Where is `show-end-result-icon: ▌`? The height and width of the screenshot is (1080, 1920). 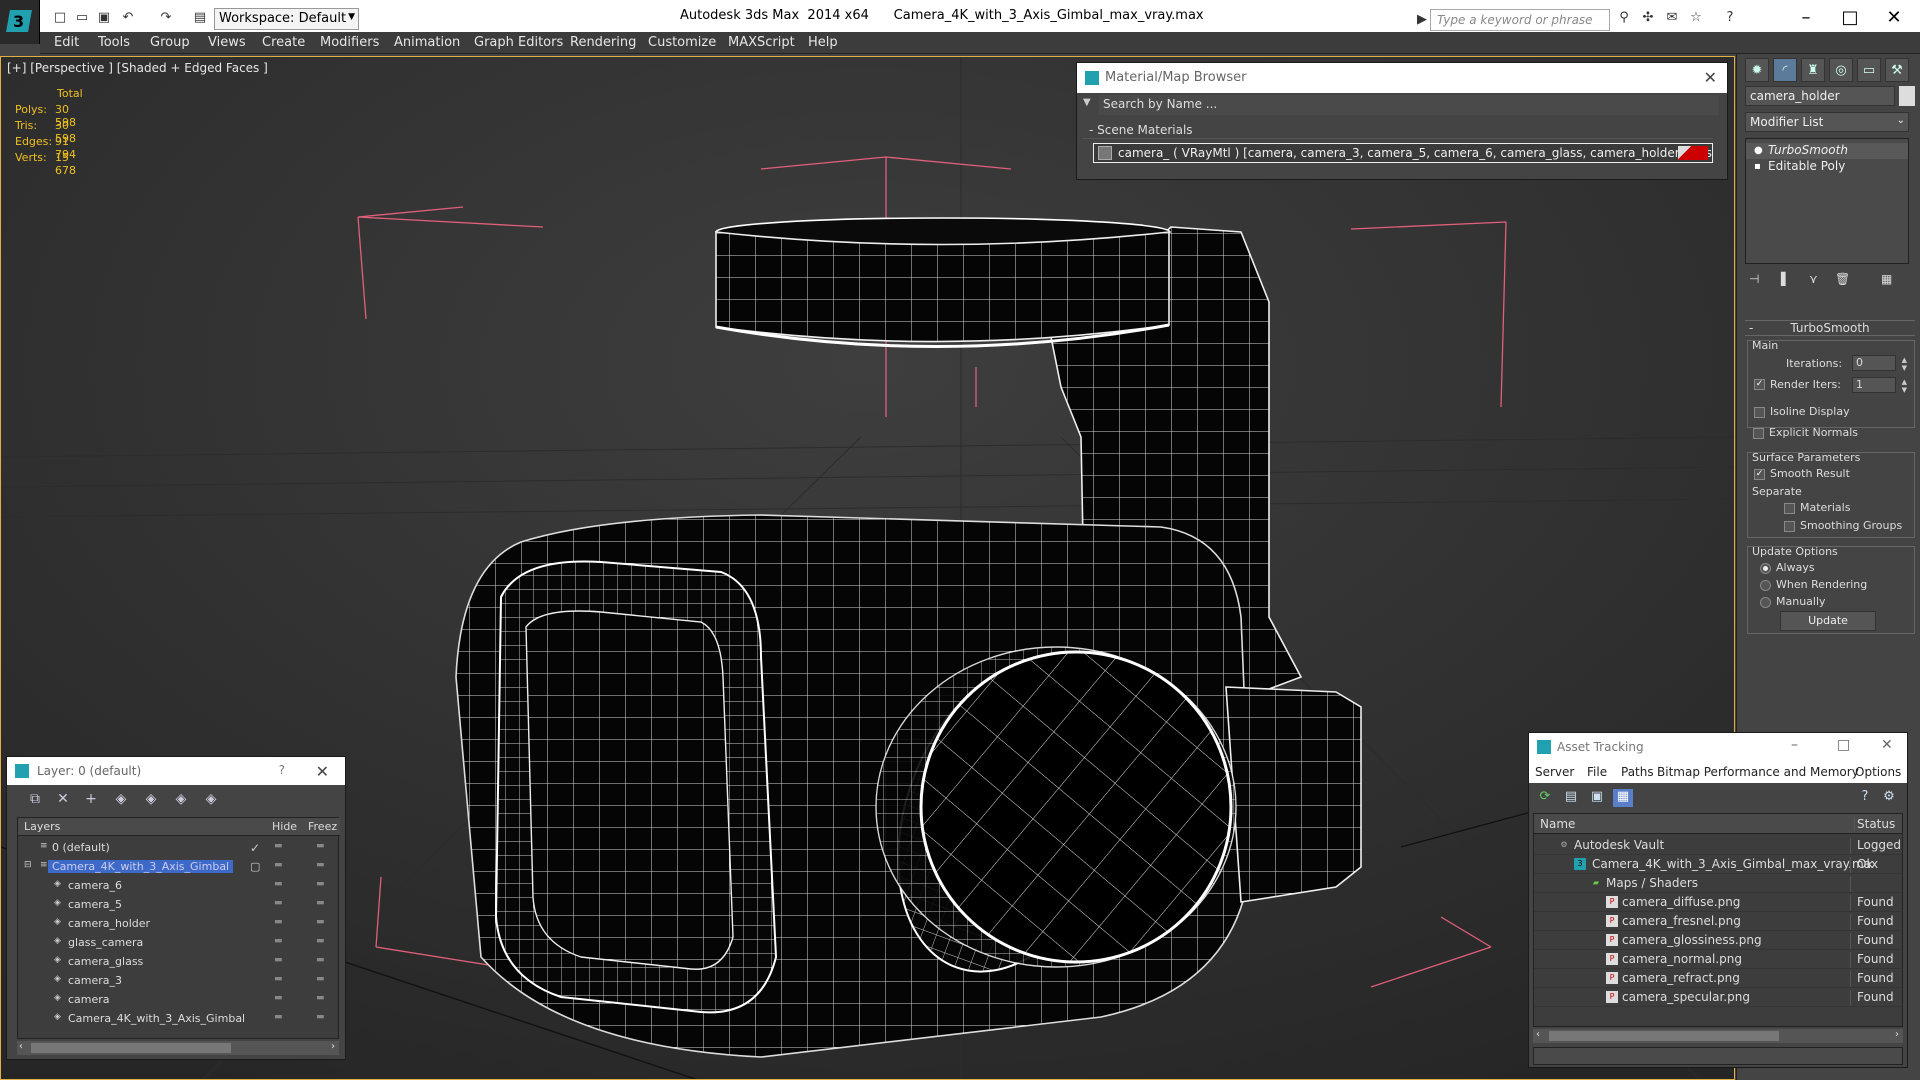
show-end-result-icon: ▌ is located at coordinates (1785, 279).